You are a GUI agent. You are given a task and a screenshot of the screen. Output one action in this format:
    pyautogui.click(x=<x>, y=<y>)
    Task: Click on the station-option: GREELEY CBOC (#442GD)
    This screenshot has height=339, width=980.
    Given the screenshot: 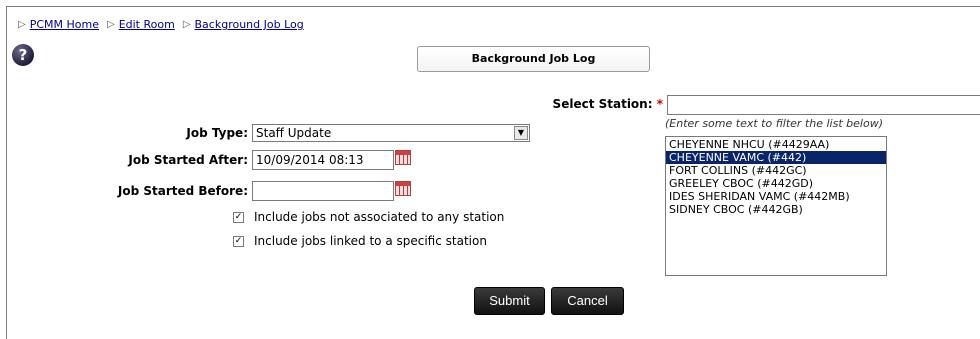 What is the action you would take?
    pyautogui.click(x=776, y=183)
    